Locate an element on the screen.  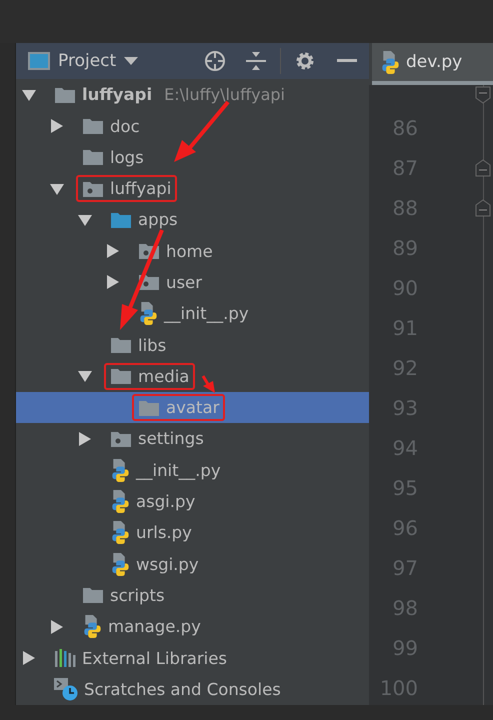
tree-row: urls.py is located at coordinates (192, 533).